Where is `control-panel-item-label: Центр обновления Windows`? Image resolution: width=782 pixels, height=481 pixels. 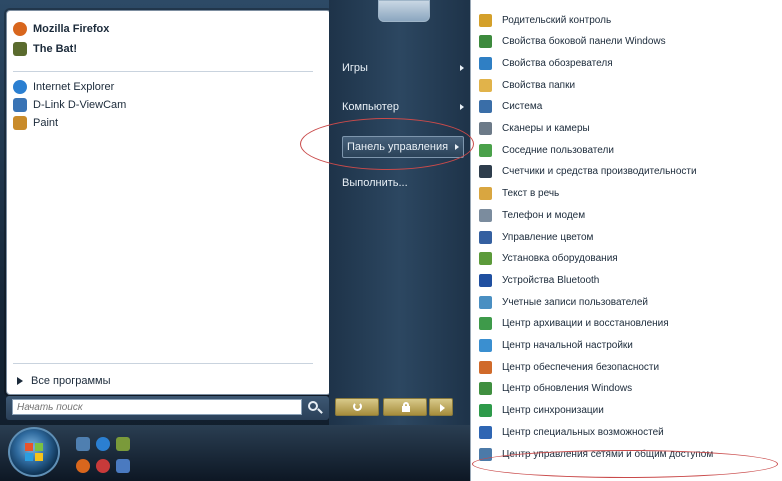 control-panel-item-label: Центр обновления Windows is located at coordinates (567, 389).